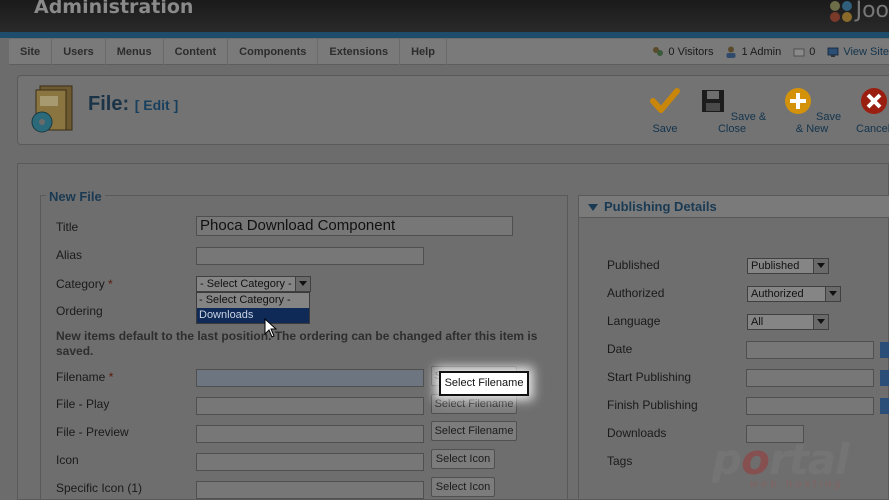 The height and width of the screenshot is (500, 889). What do you see at coordinates (732, 110) in the screenshot?
I see `save-close-button: Save & Close` at bounding box center [732, 110].